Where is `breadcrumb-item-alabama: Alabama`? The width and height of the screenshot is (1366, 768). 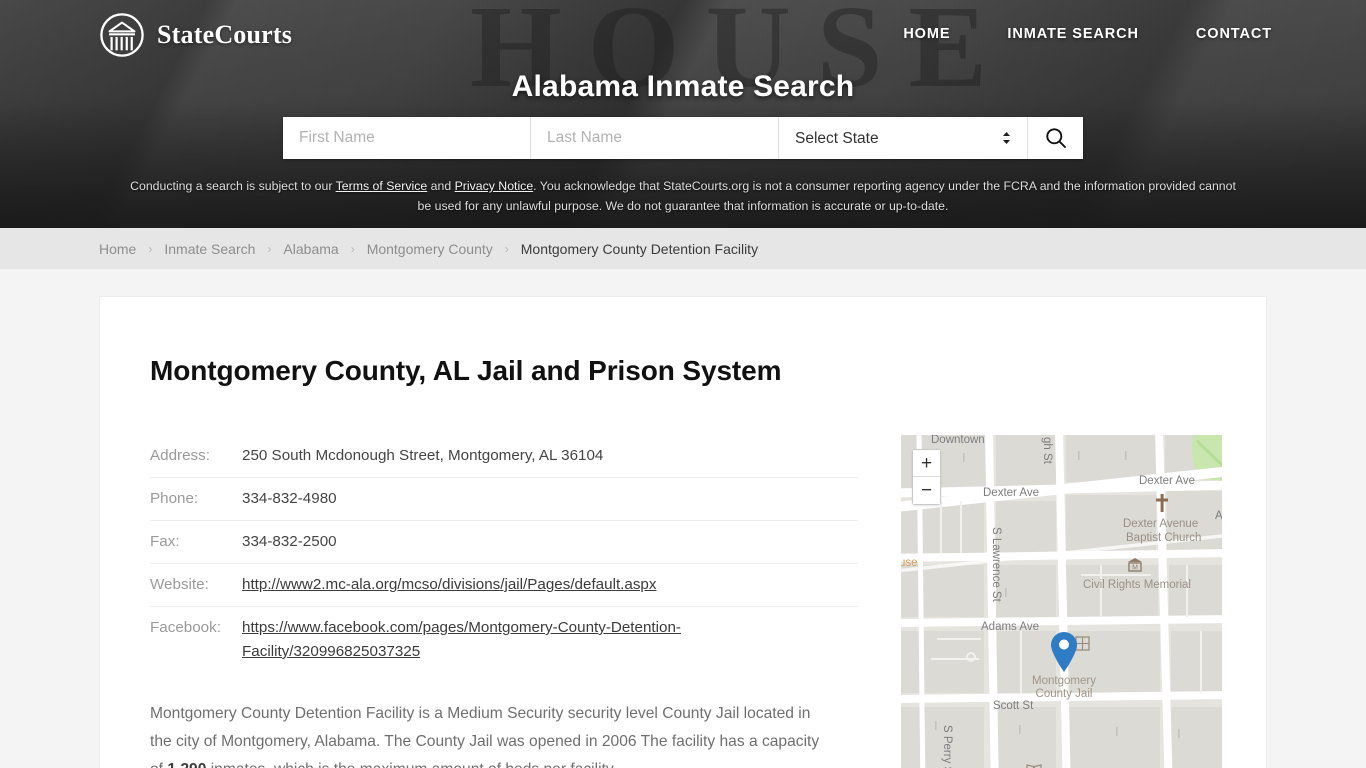 breadcrumb-item-alabama: Alabama is located at coordinates (310, 249).